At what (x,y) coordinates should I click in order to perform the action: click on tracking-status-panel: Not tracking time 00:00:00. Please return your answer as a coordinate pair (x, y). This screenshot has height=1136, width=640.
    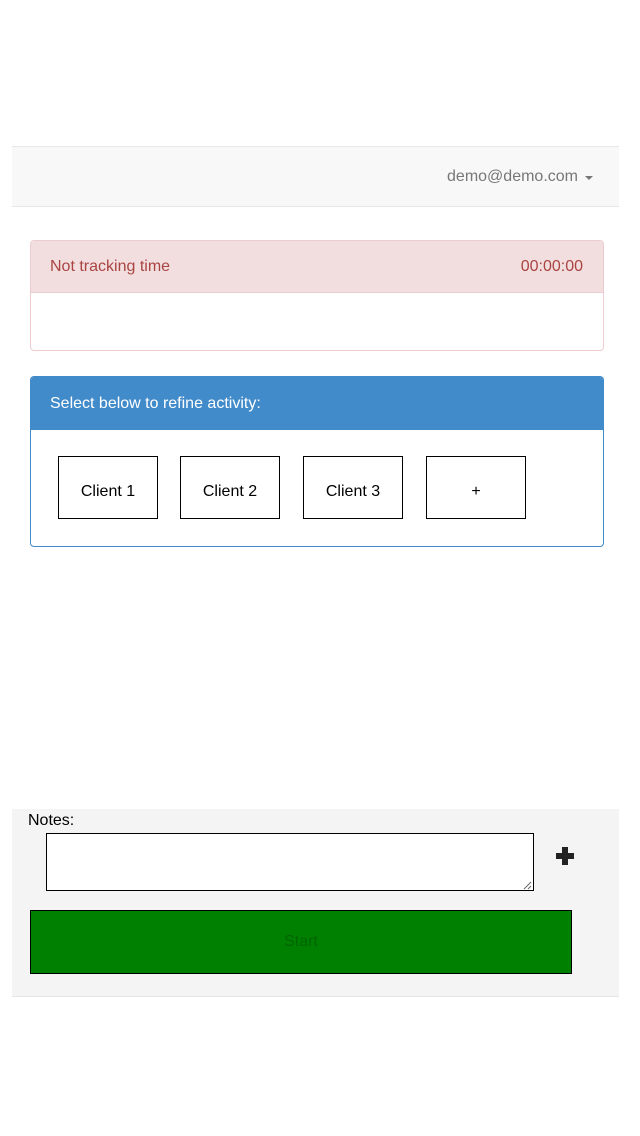
    Looking at the image, I should click on (317, 295).